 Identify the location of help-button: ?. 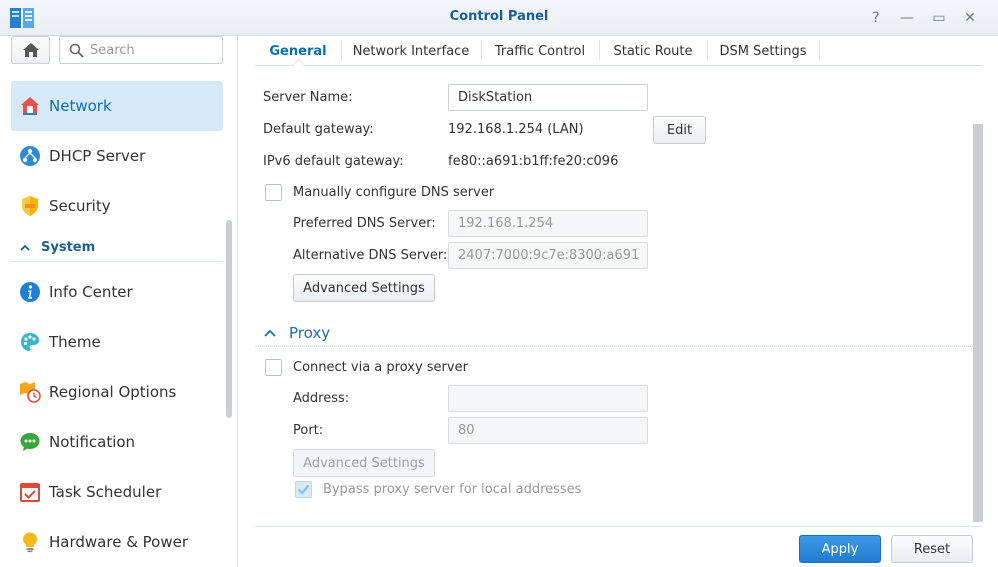
(876, 18).